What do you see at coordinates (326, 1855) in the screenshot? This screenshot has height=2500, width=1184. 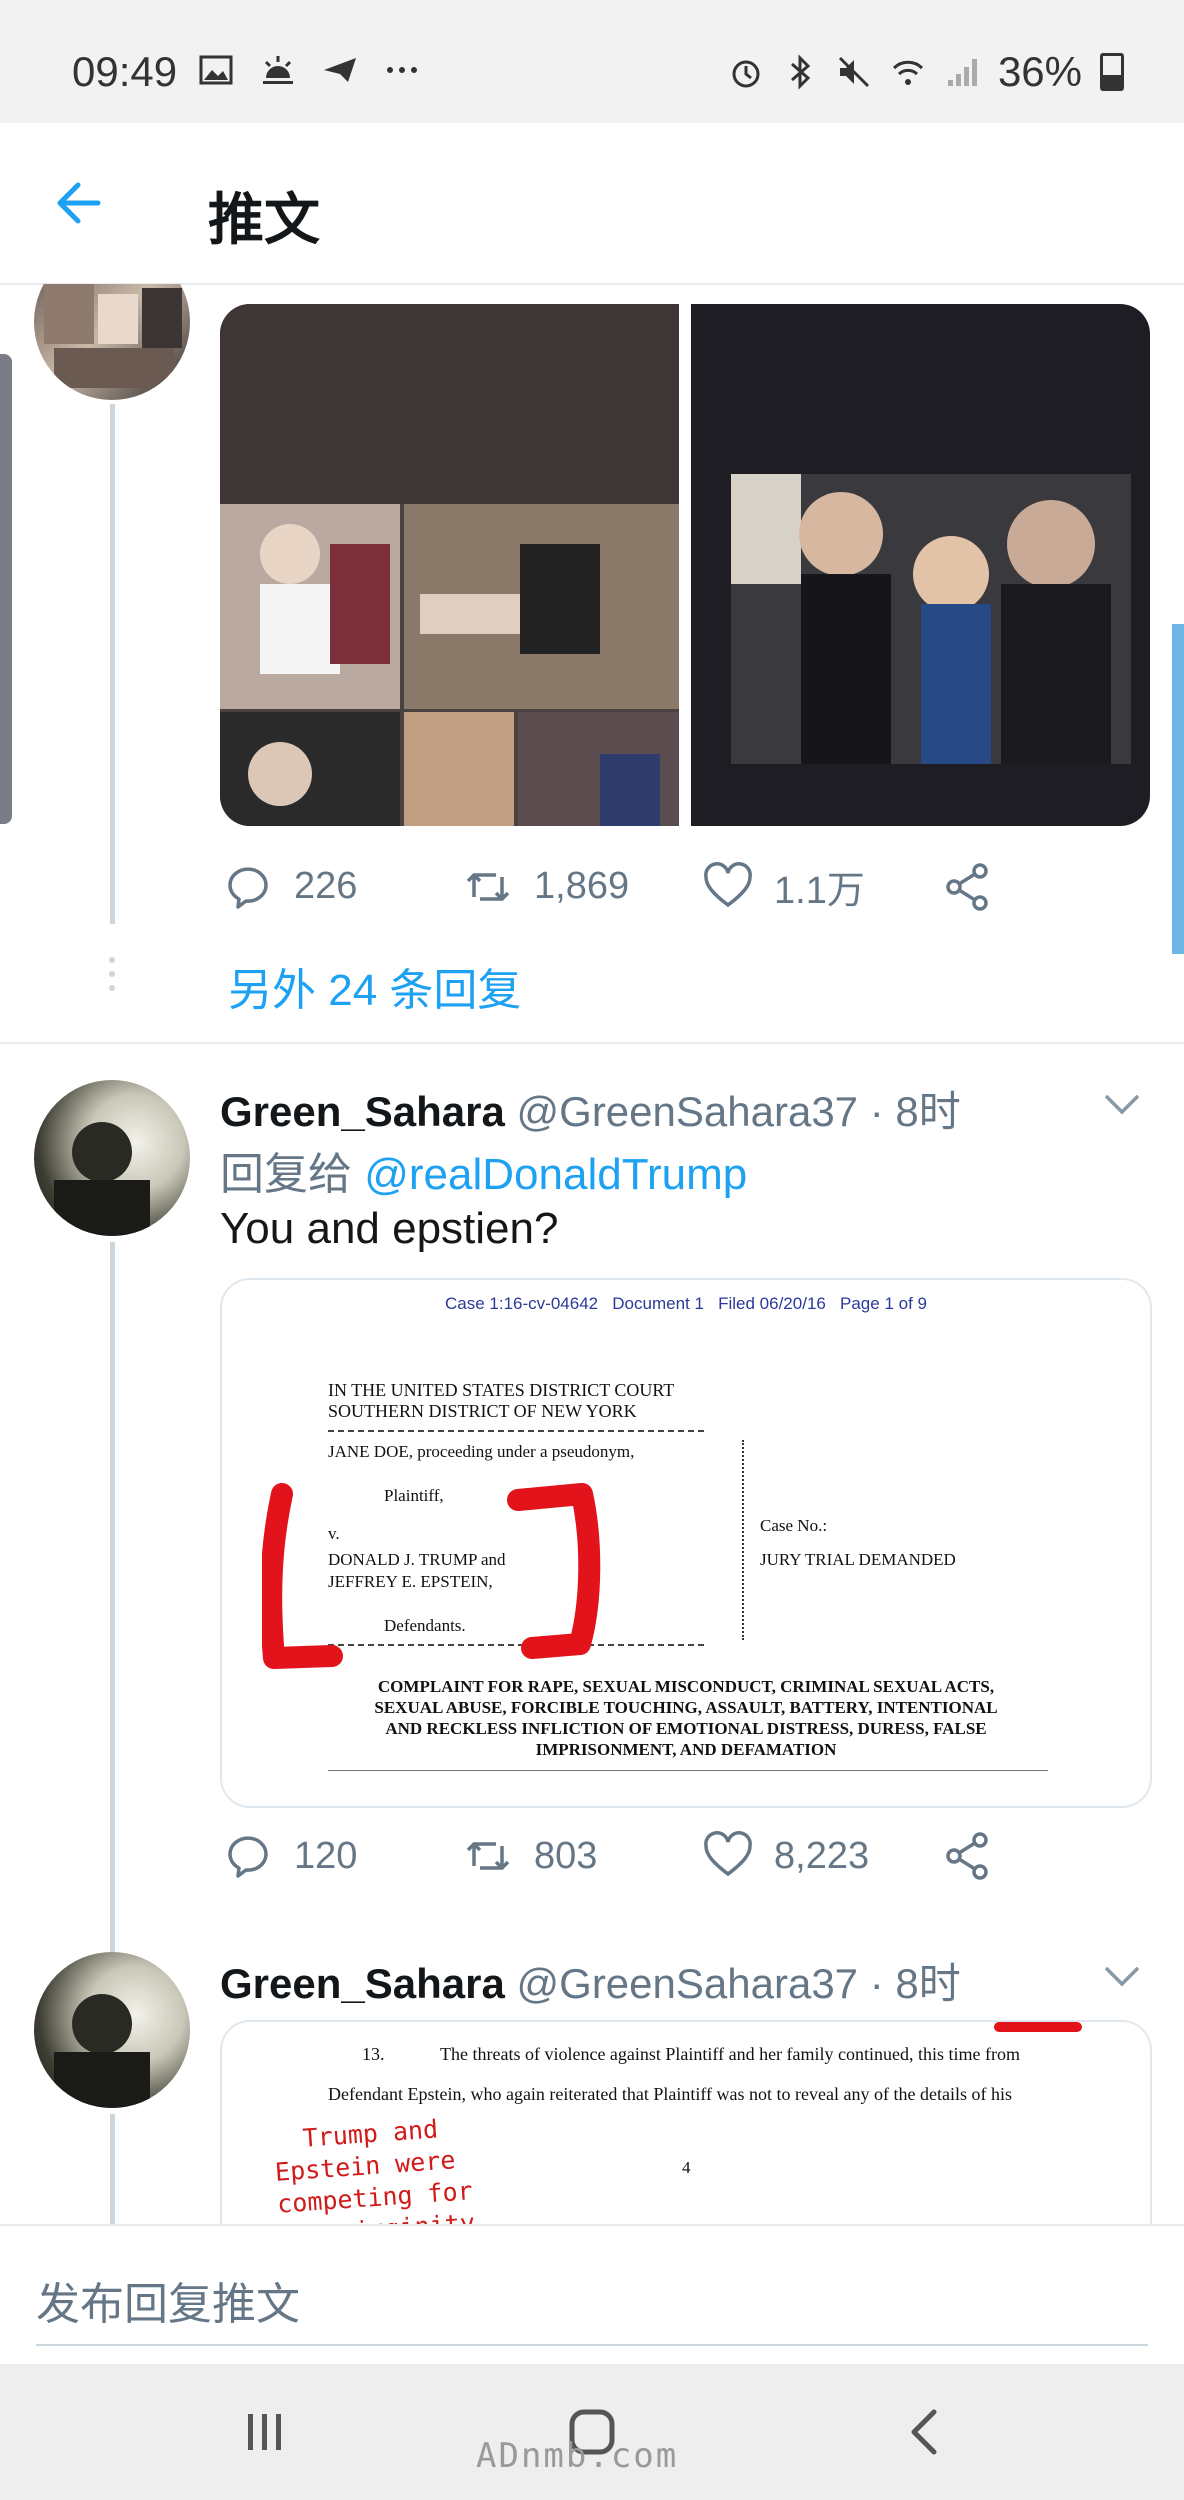 I see `reply-count: 120` at bounding box center [326, 1855].